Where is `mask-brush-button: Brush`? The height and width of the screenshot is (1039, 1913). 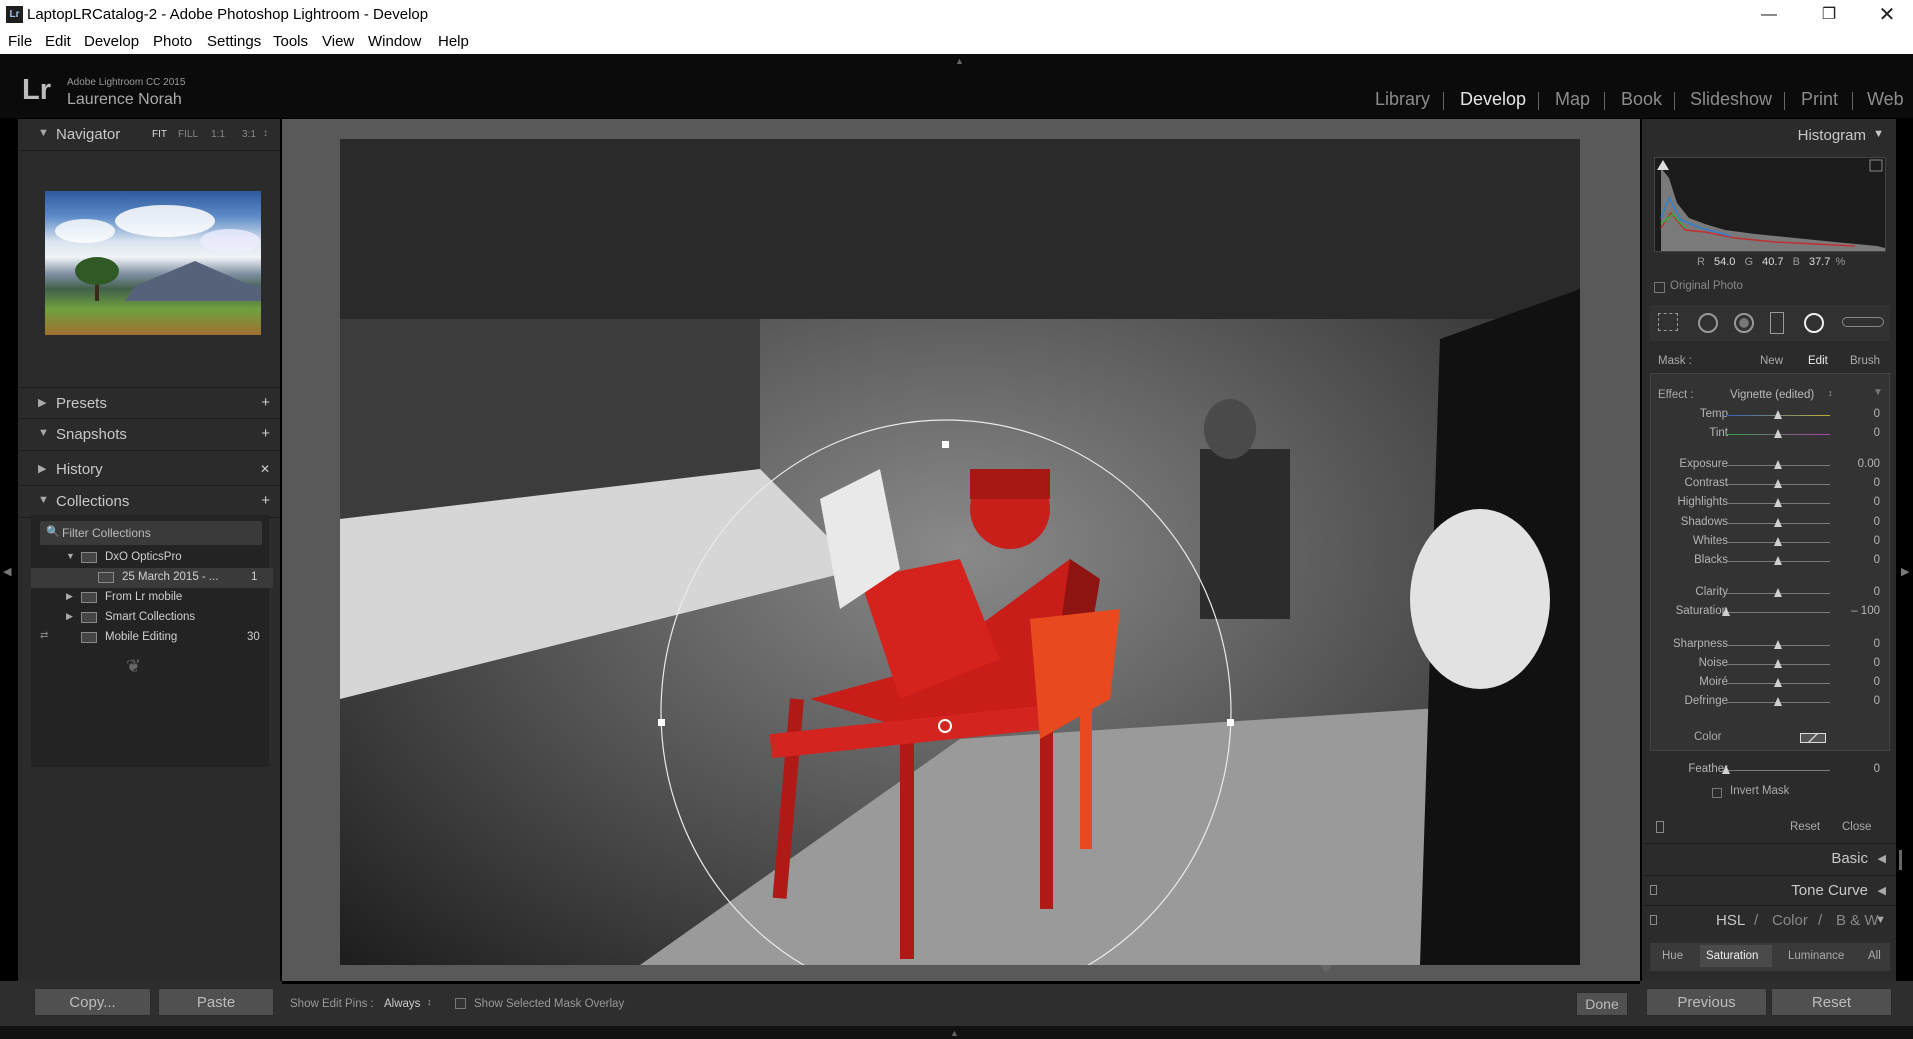 mask-brush-button: Brush is located at coordinates (1865, 361).